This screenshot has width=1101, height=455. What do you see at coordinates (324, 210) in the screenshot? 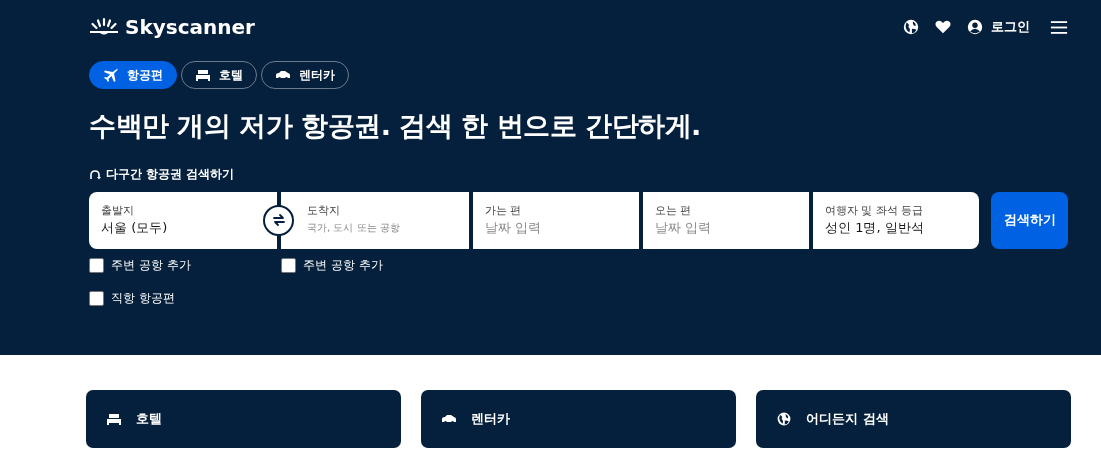
I see `field-label: 도착지` at bounding box center [324, 210].